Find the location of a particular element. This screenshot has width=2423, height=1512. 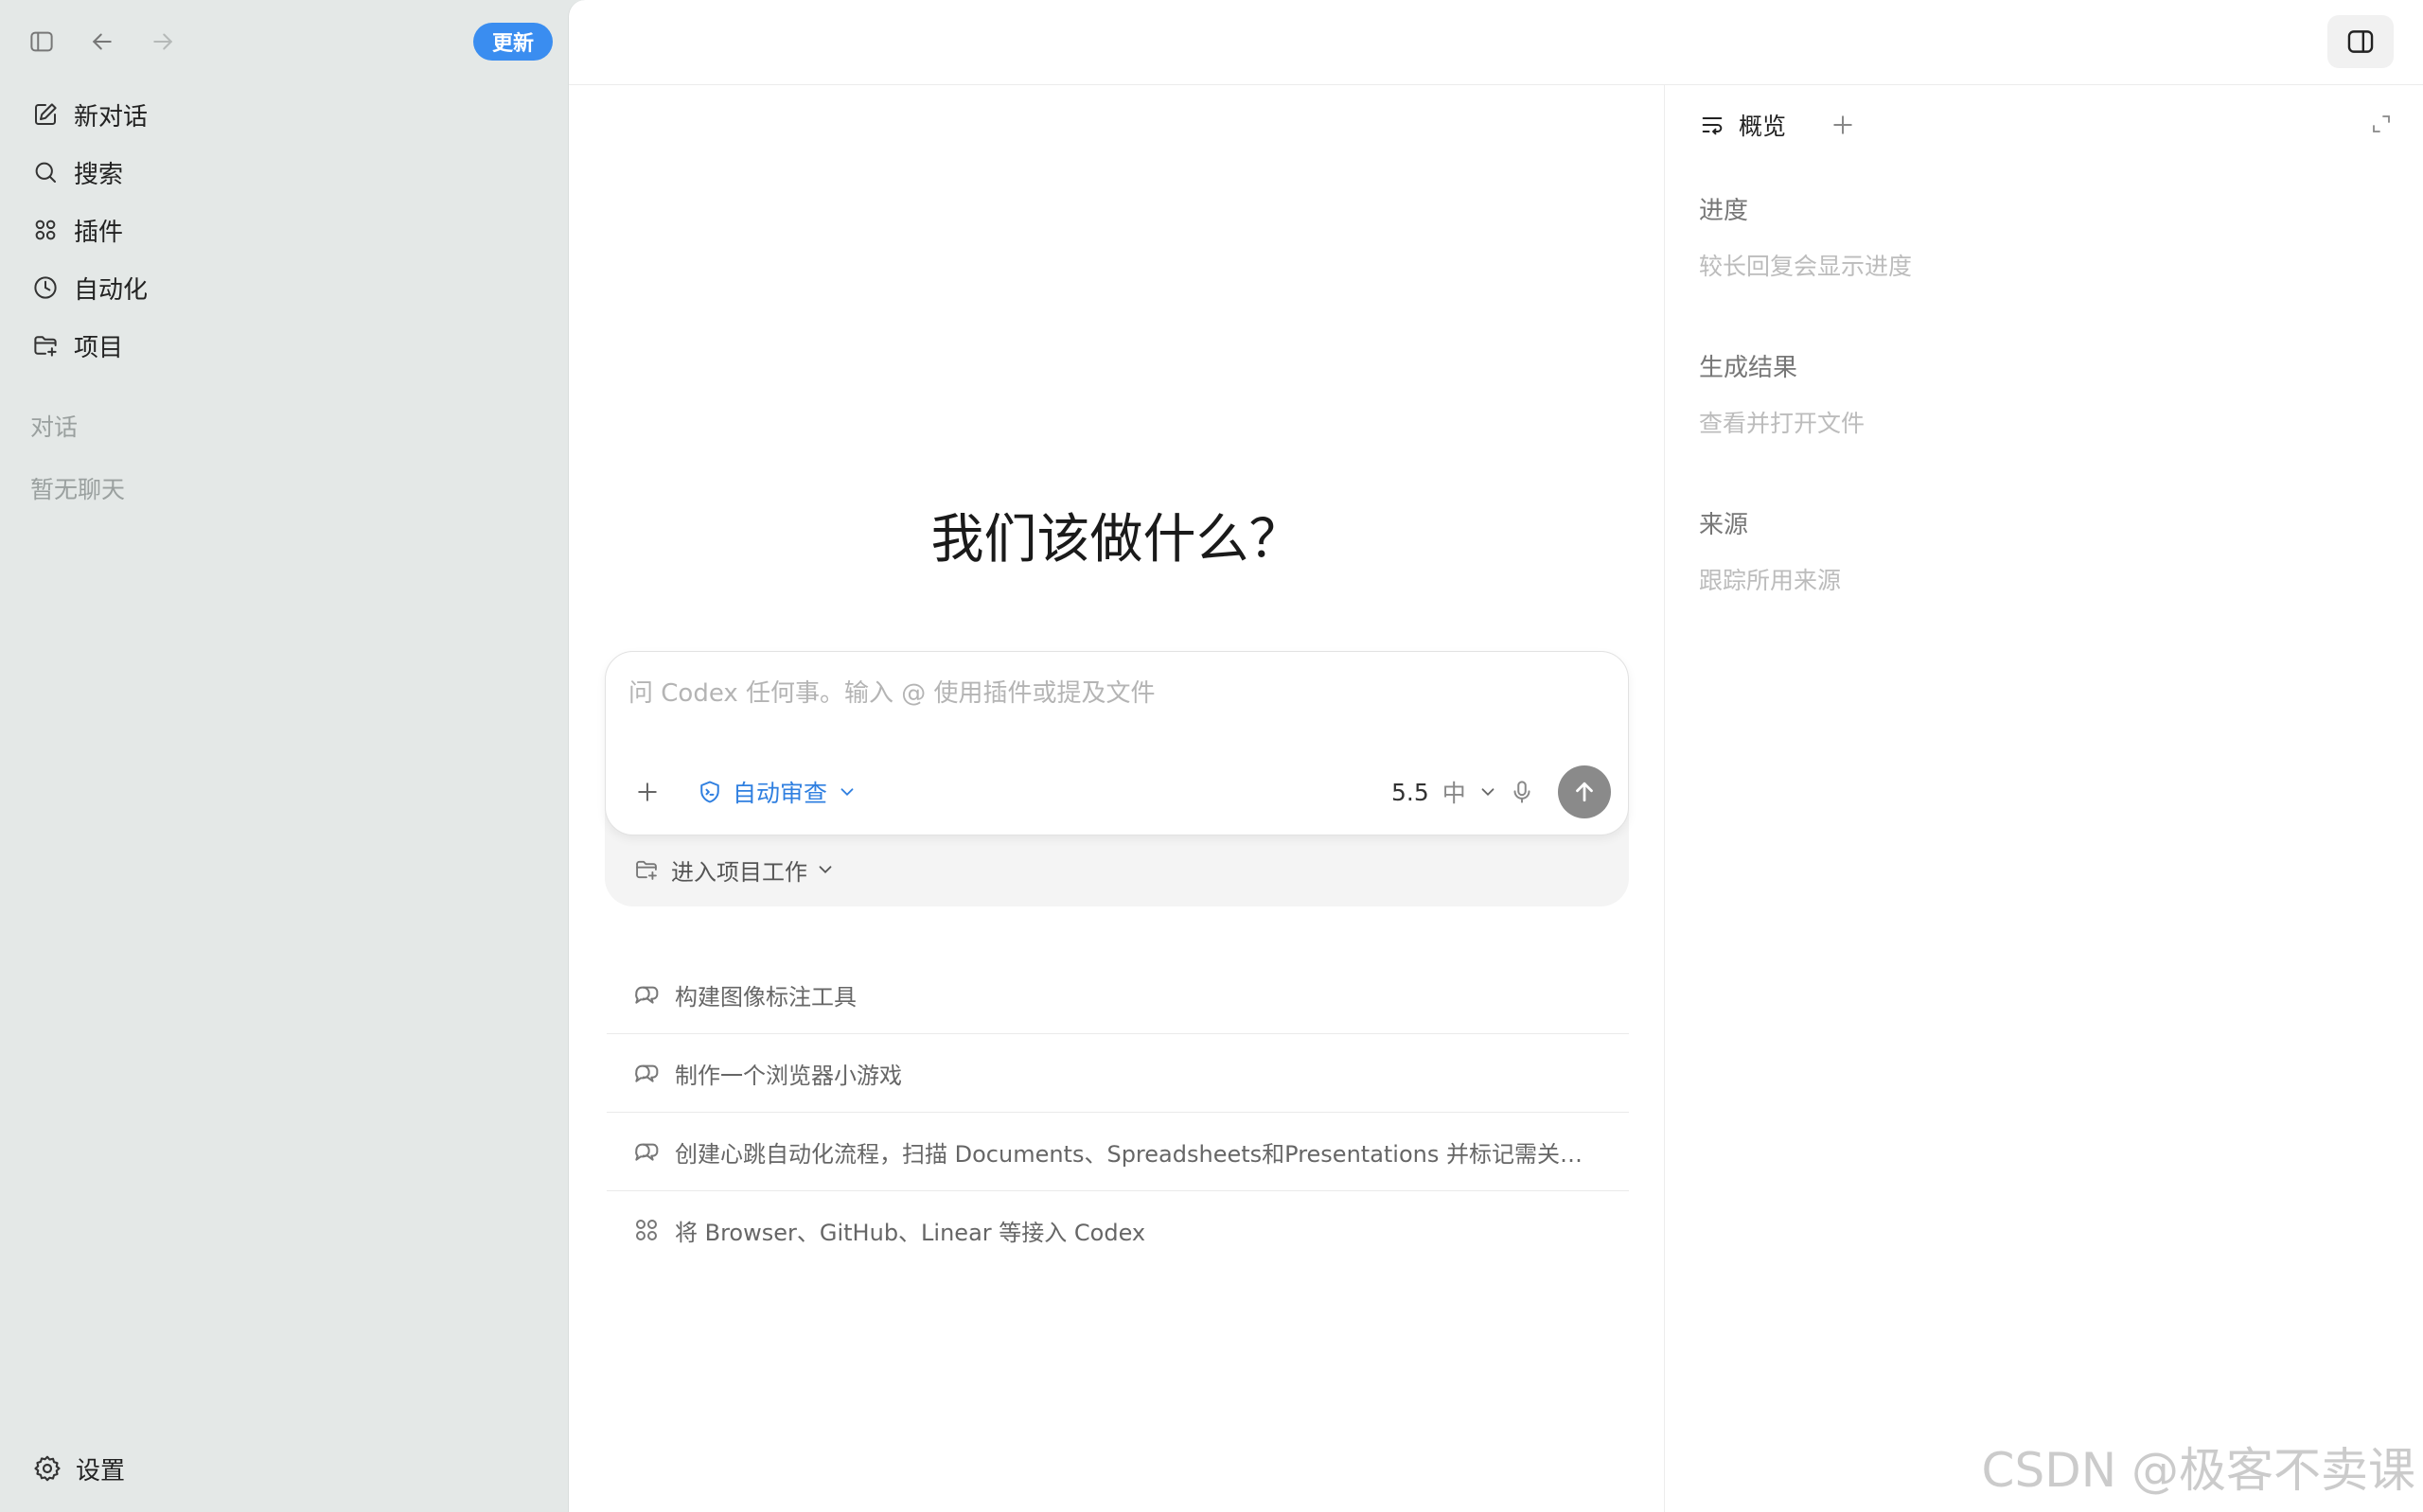

composer-container: 自动审查 5.5 中 is located at coordinates (1117, 778).